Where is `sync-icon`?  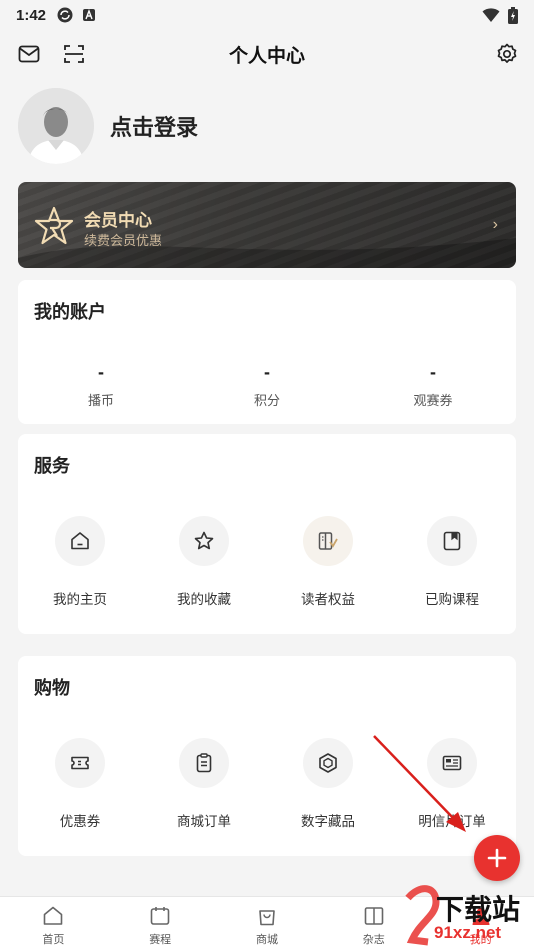 sync-icon is located at coordinates (65, 15).